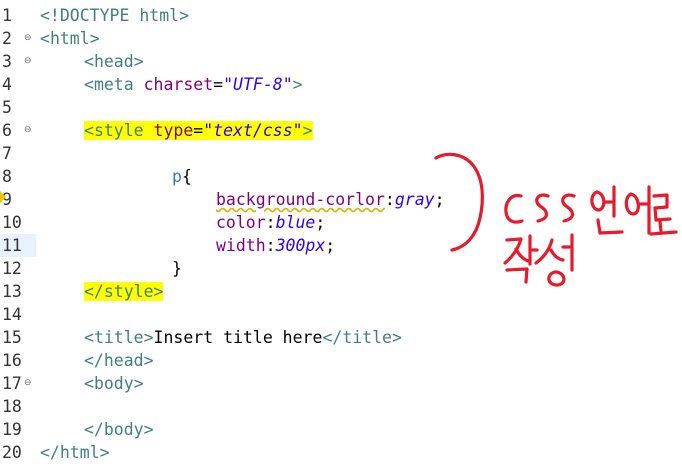 This screenshot has height=470, width=682. I want to click on line-number: 7, so click(7, 153).